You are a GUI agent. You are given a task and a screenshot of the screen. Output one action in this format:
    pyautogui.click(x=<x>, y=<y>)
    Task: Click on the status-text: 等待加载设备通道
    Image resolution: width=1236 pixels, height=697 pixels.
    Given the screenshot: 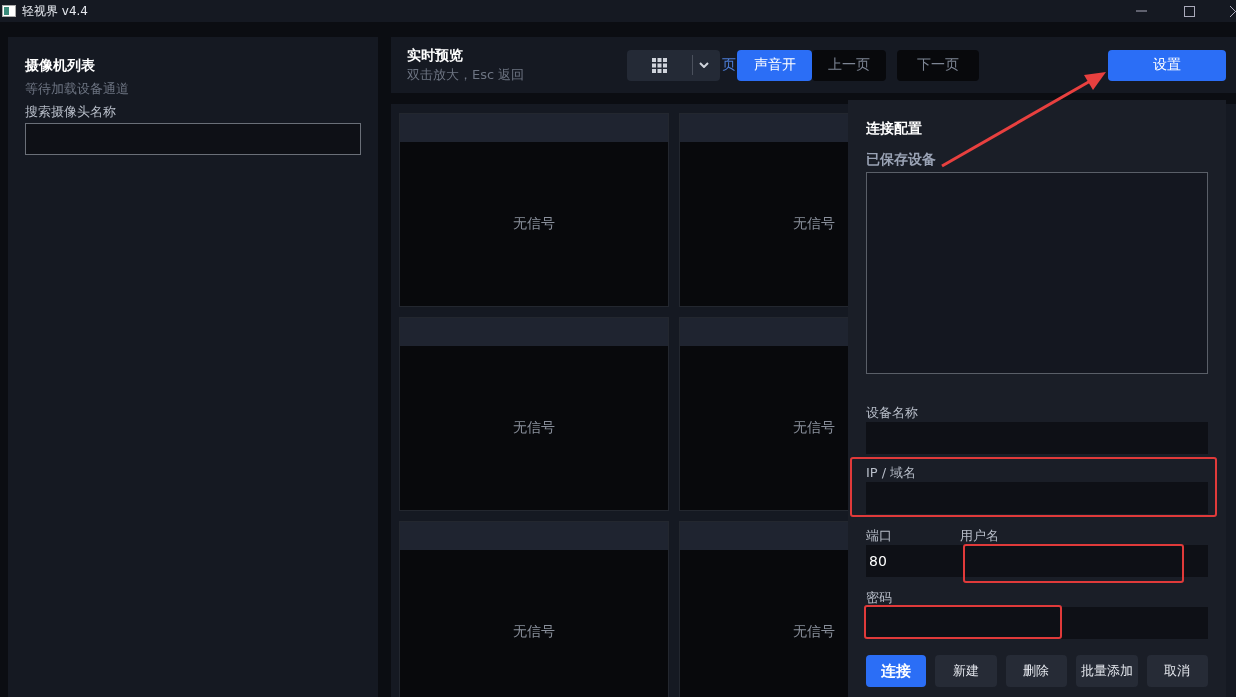 What is the action you would take?
    pyautogui.click(x=77, y=89)
    